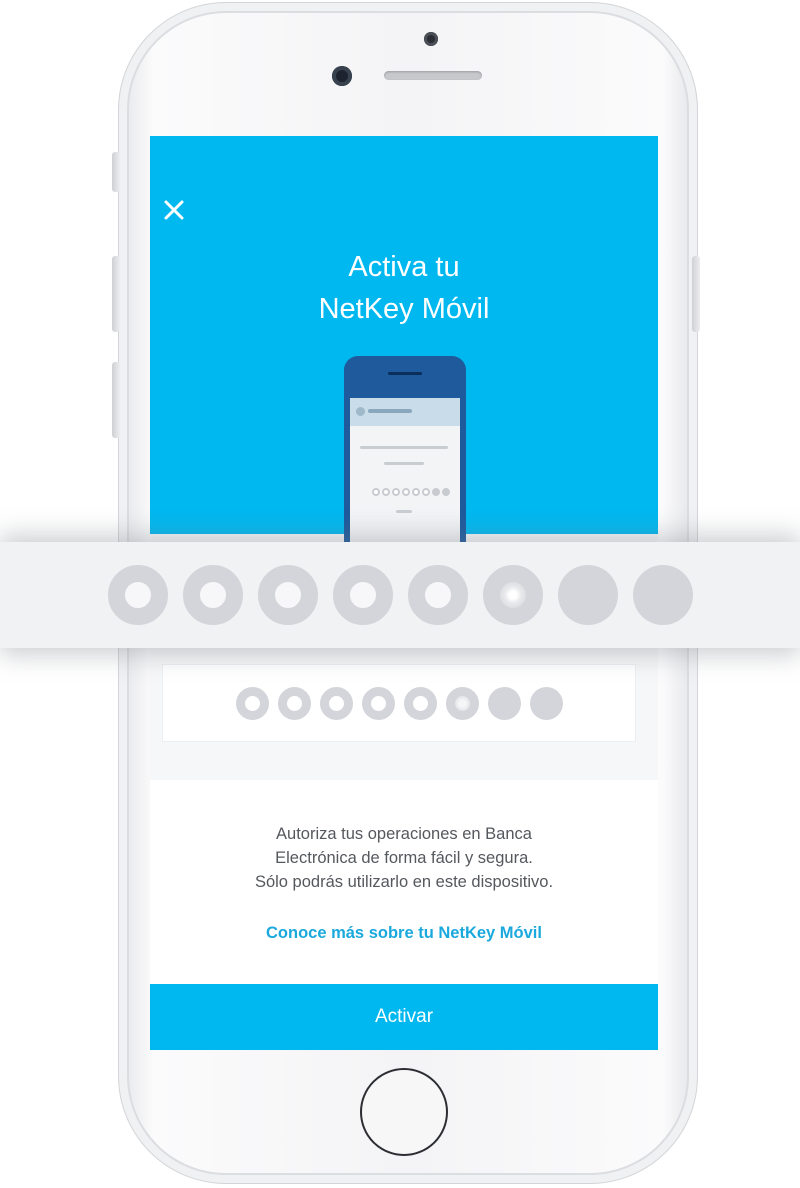 This screenshot has width=800, height=1188. What do you see at coordinates (390, 411) in the screenshot?
I see `illustration-header-text` at bounding box center [390, 411].